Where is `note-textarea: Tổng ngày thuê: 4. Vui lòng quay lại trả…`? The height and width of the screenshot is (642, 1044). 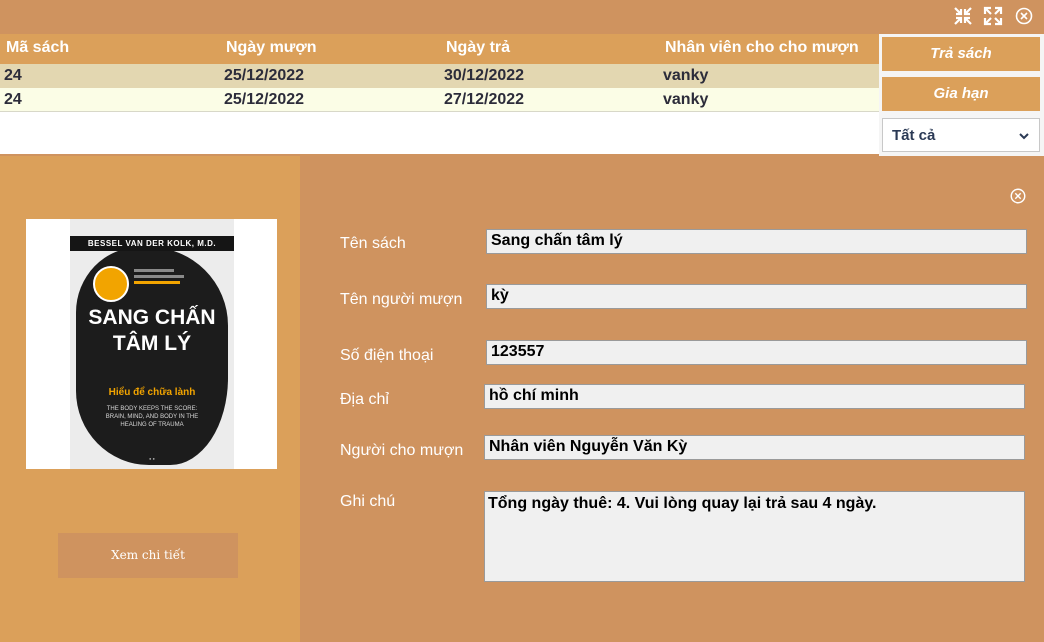
note-textarea: Tổng ngày thuê: 4. Vui lòng quay lại trả… is located at coordinates (754, 536).